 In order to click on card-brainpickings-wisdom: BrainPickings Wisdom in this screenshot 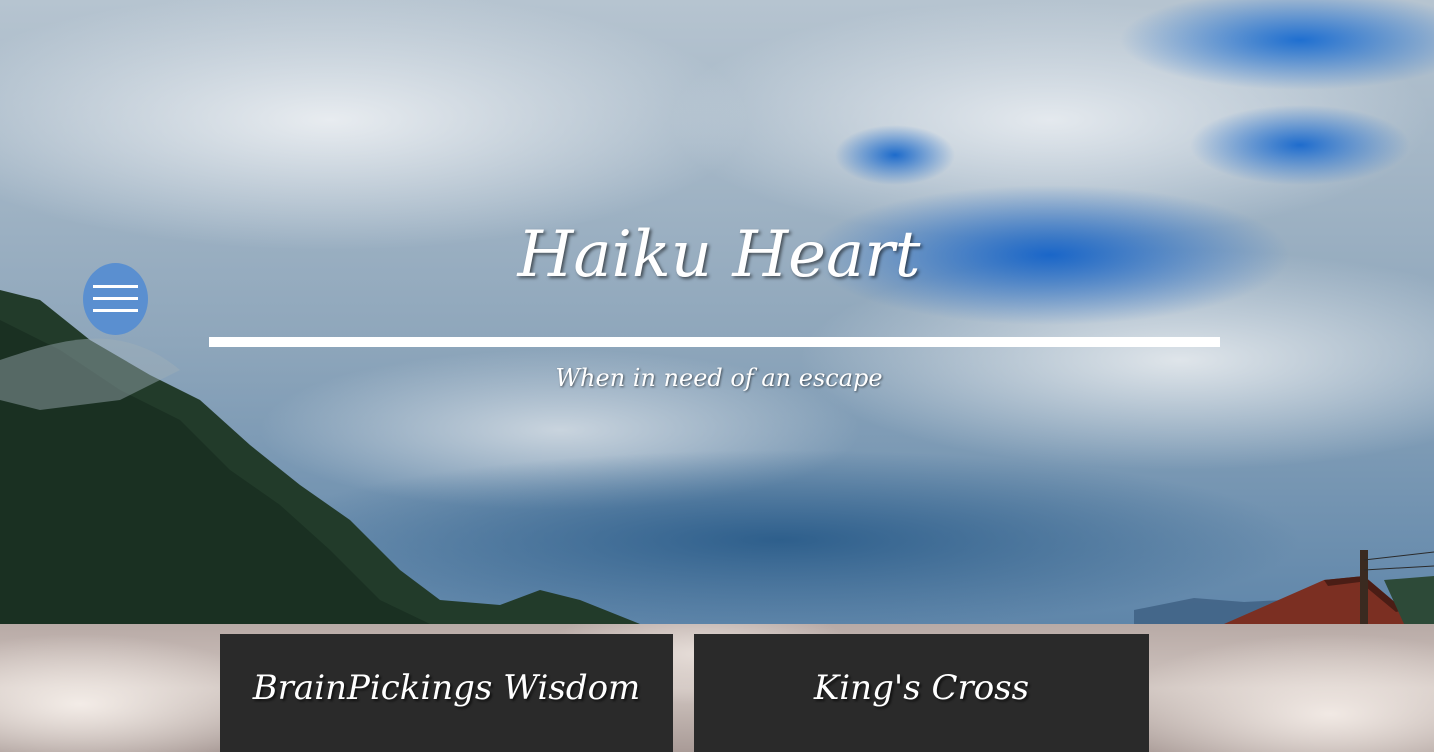, I will do `click(446, 693)`.